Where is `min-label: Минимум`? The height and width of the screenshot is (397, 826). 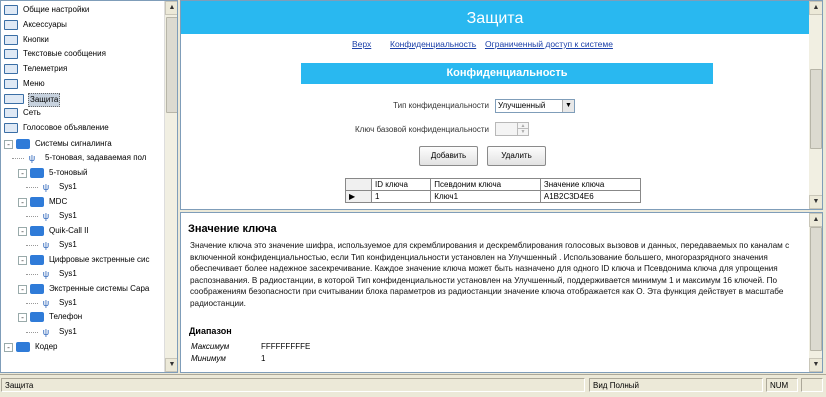 min-label: Минимум is located at coordinates (208, 358).